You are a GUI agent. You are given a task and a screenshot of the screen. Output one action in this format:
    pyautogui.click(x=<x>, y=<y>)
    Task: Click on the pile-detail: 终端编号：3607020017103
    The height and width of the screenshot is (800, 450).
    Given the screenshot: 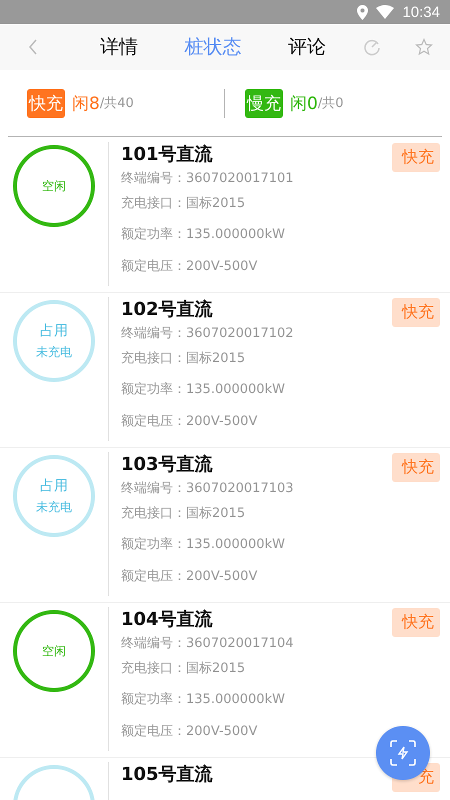 What is the action you would take?
    pyautogui.click(x=208, y=489)
    